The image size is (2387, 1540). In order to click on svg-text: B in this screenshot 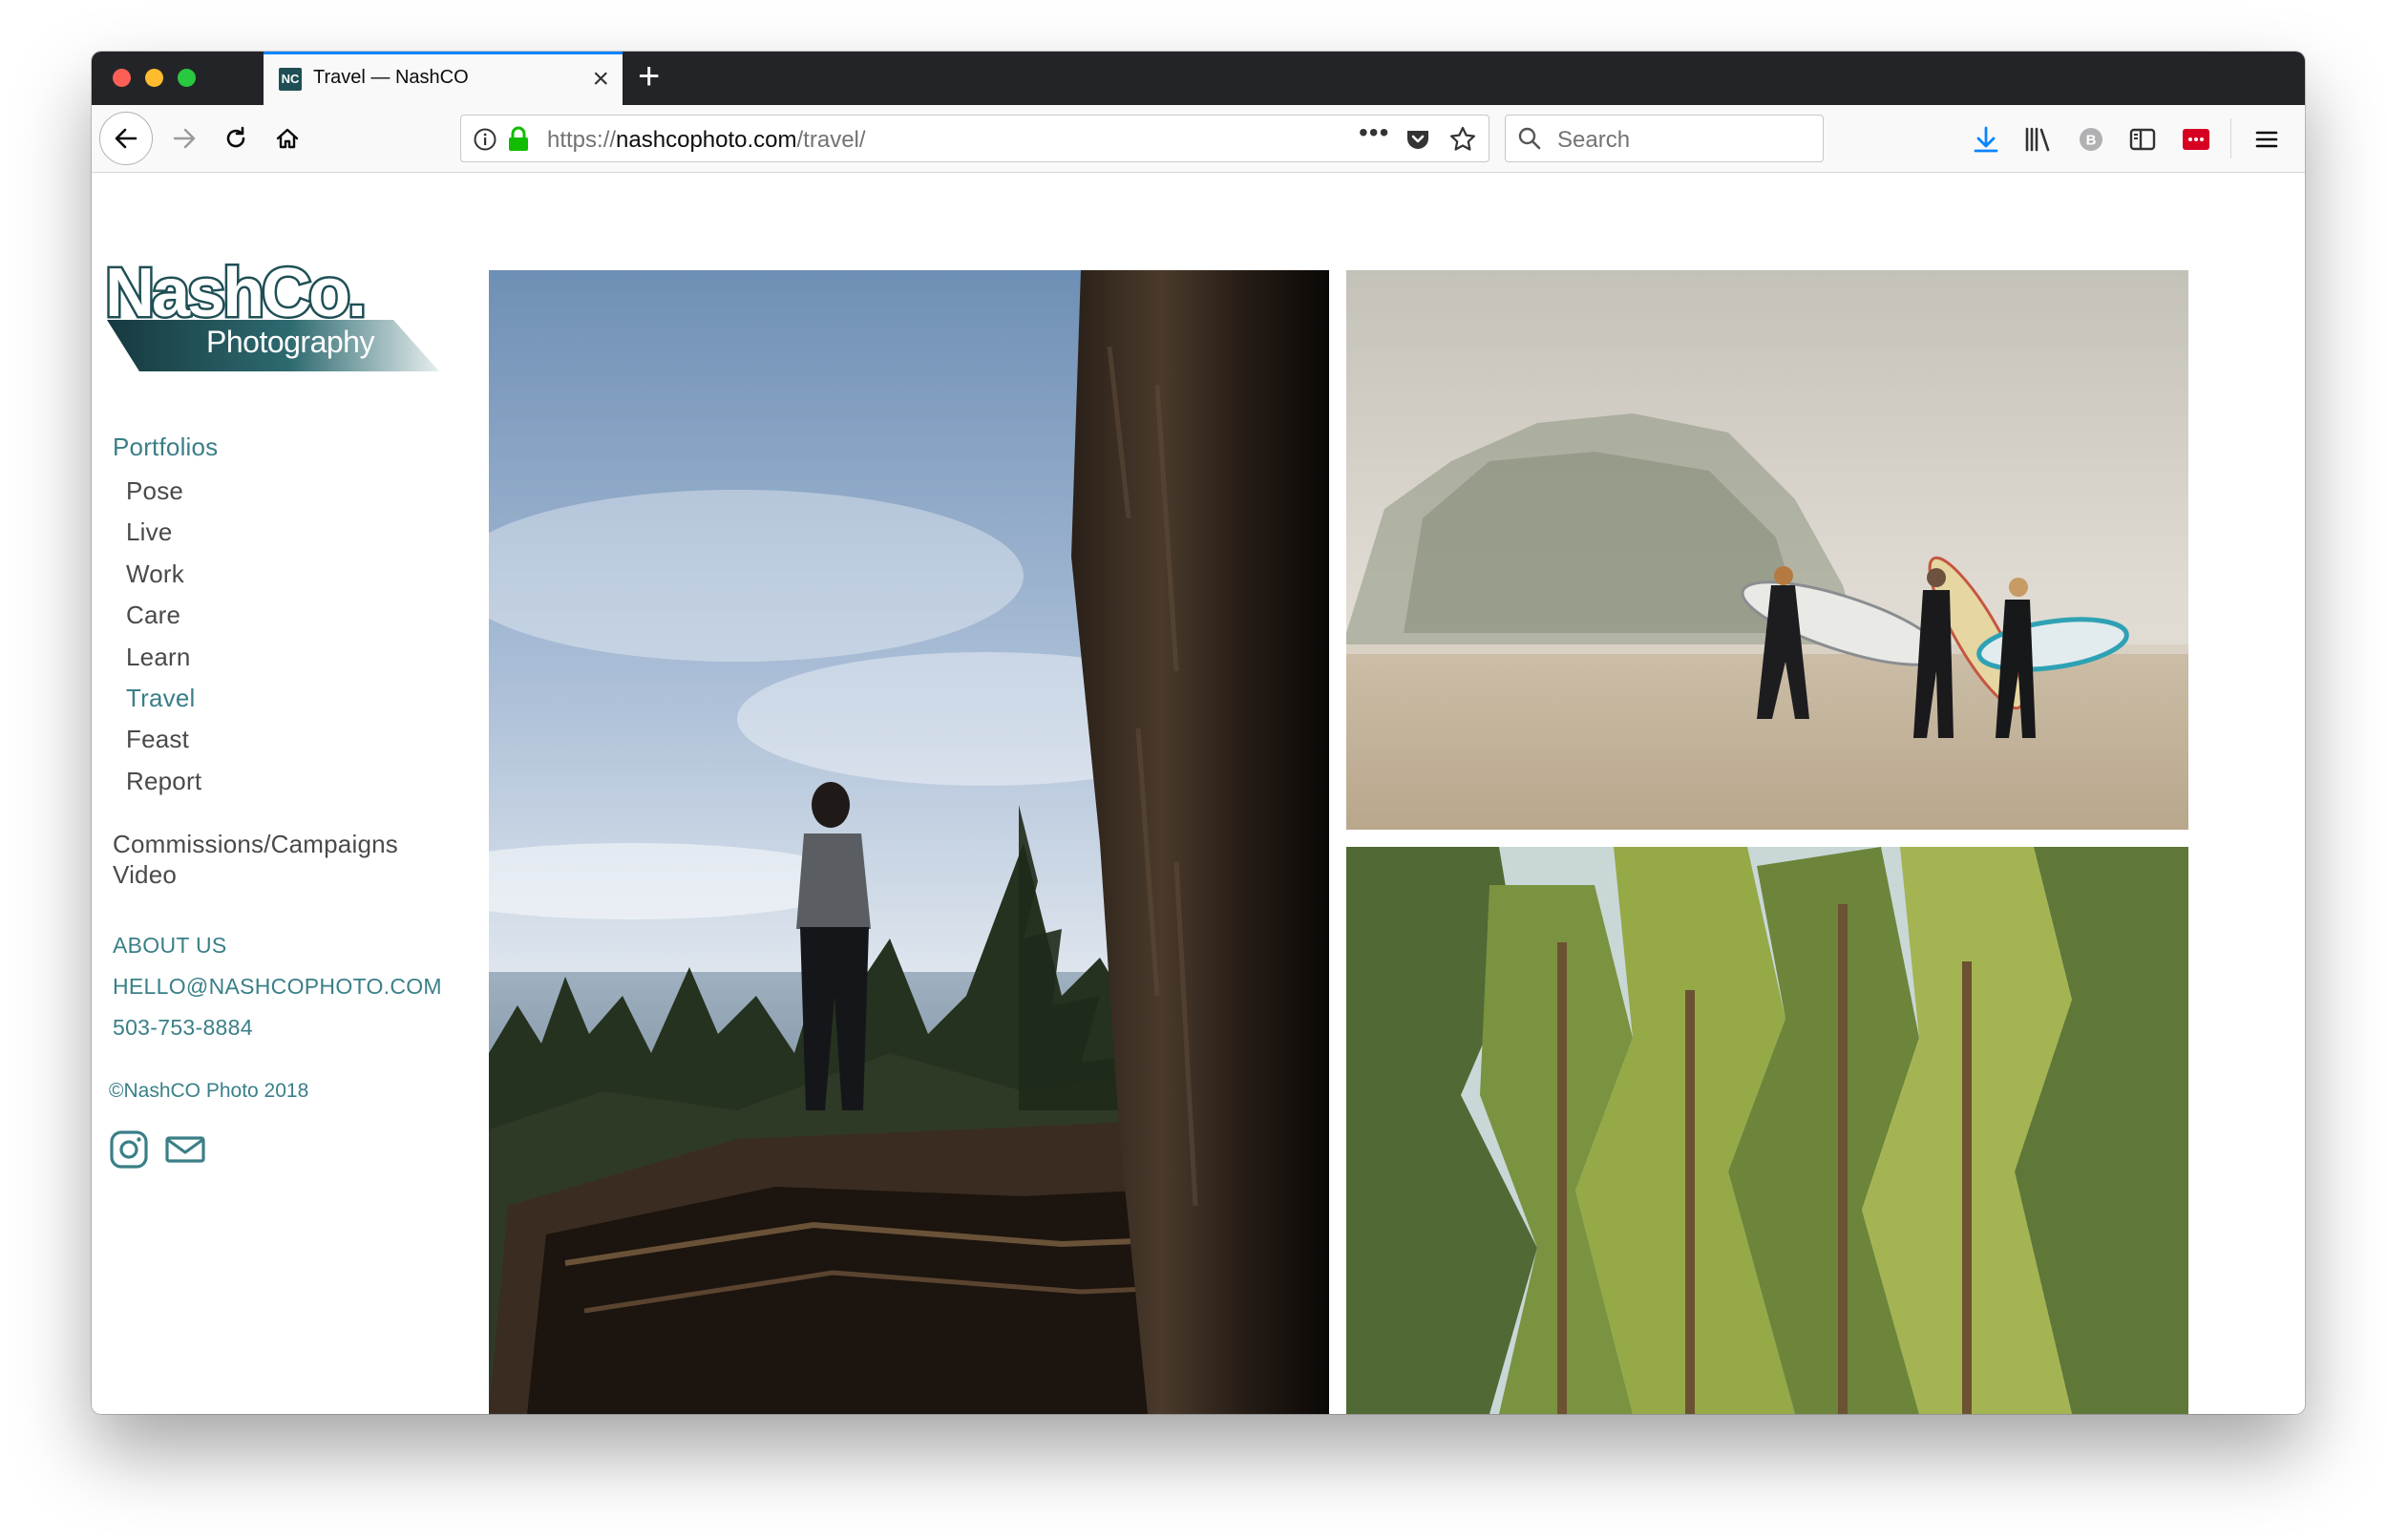, I will do `click(2091, 141)`.